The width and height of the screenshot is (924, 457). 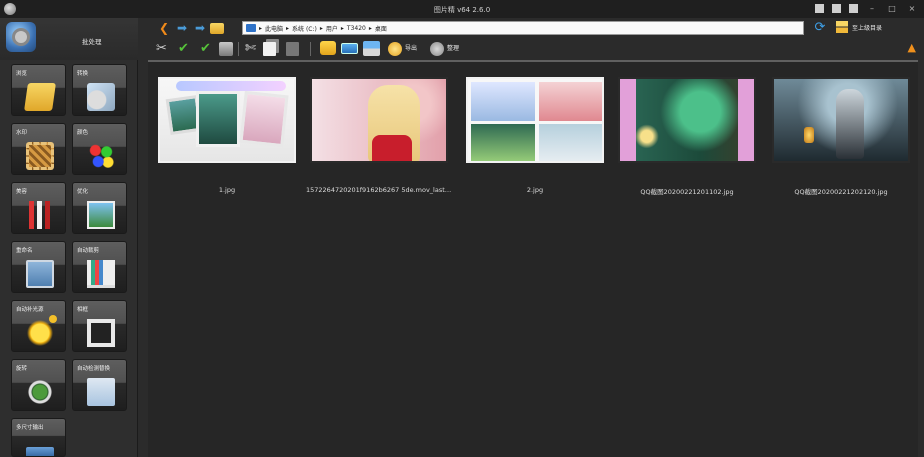 I want to click on organize-button: 整理, so click(x=444, y=48).